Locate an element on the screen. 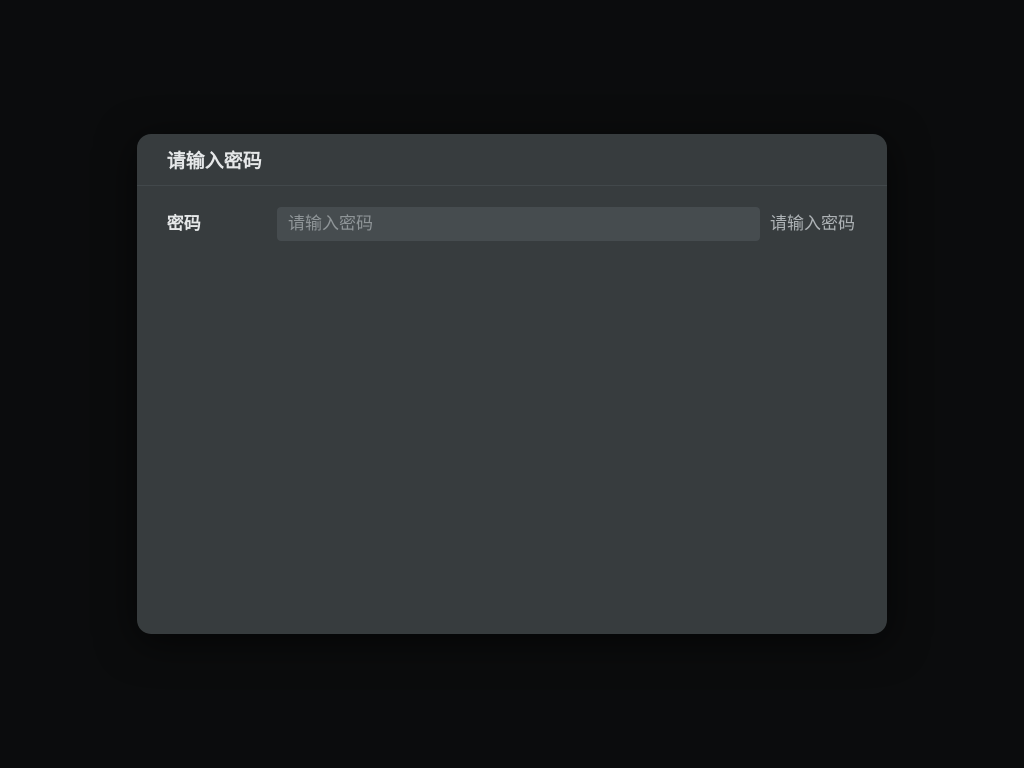 The width and height of the screenshot is (1024, 768). password-input is located at coordinates (518, 224).